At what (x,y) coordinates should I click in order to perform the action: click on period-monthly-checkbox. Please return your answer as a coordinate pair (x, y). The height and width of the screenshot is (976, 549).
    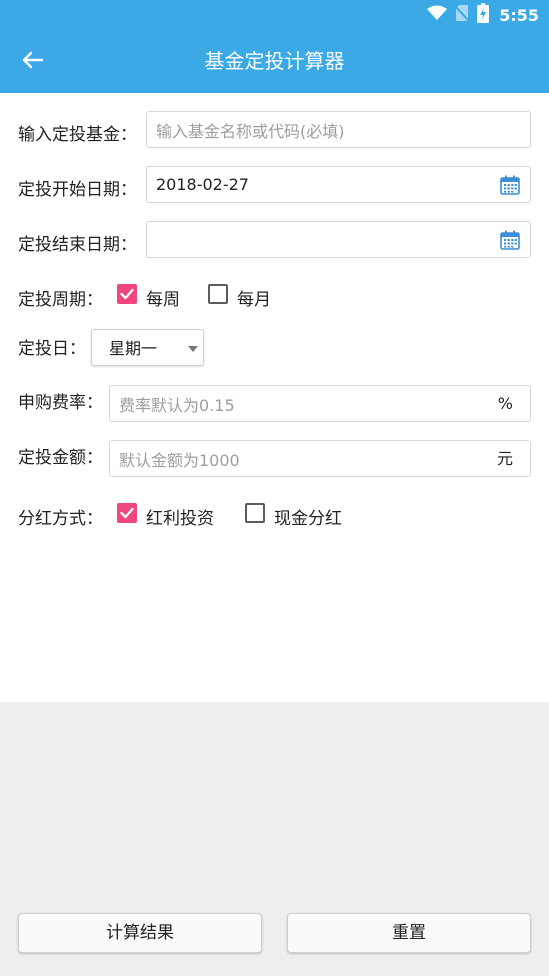
    Looking at the image, I should click on (218, 294).